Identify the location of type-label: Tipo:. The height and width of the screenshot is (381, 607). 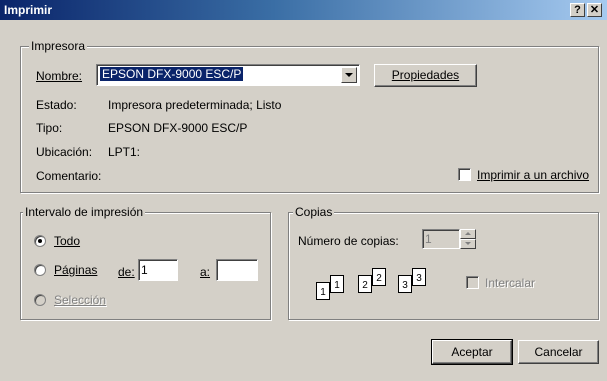
(49, 128).